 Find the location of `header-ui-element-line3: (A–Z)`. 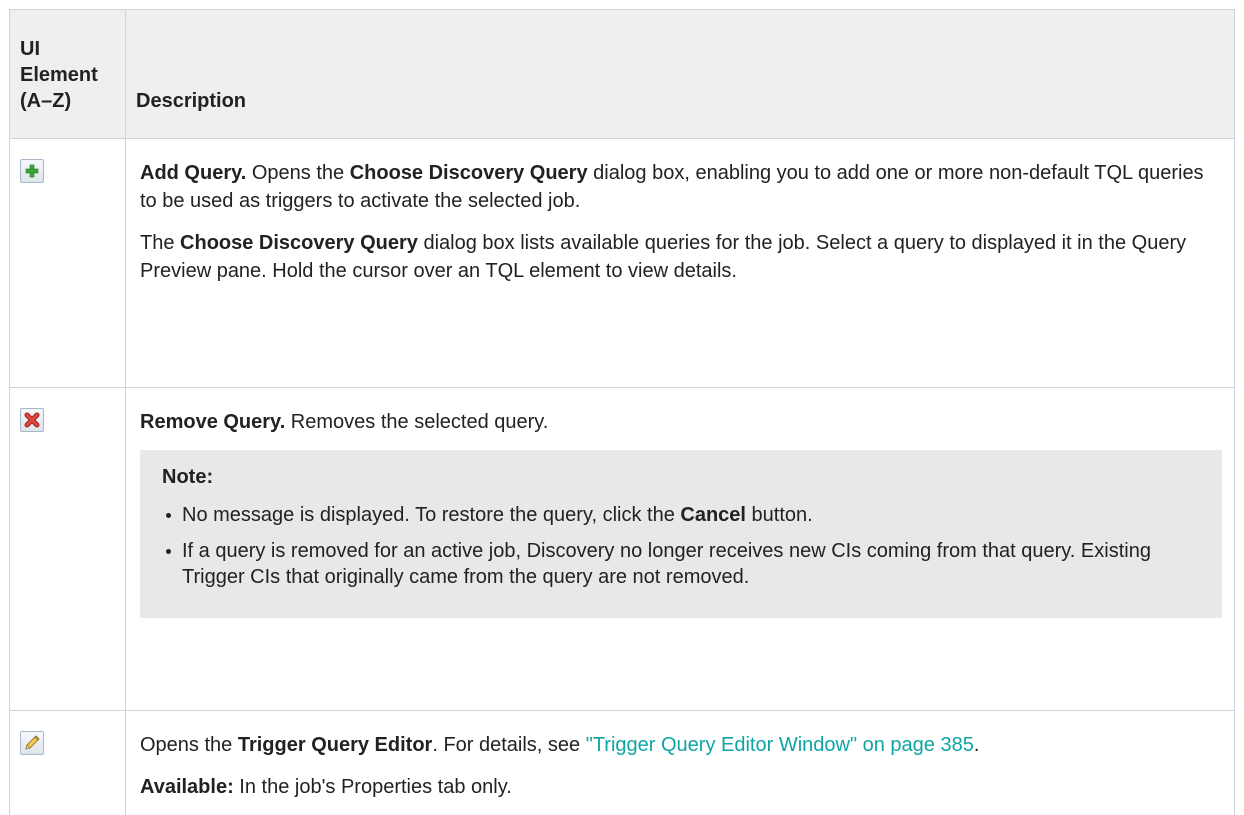

header-ui-element-line3: (A–Z) is located at coordinates (45, 101).